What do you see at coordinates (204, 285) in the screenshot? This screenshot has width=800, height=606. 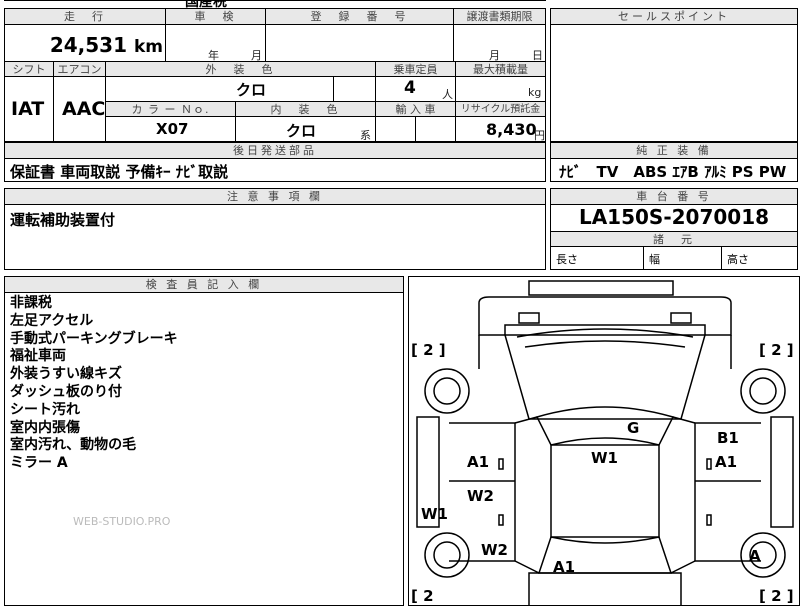 I see `inspector-header: 検 査 員 記 入 欄` at bounding box center [204, 285].